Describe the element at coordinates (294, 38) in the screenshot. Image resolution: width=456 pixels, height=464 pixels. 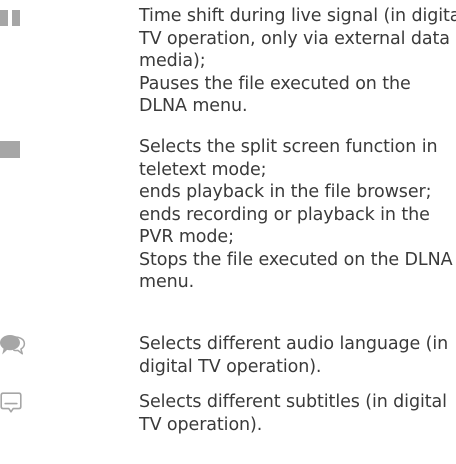
I see `text-line: TV operation, only via external data` at that location.